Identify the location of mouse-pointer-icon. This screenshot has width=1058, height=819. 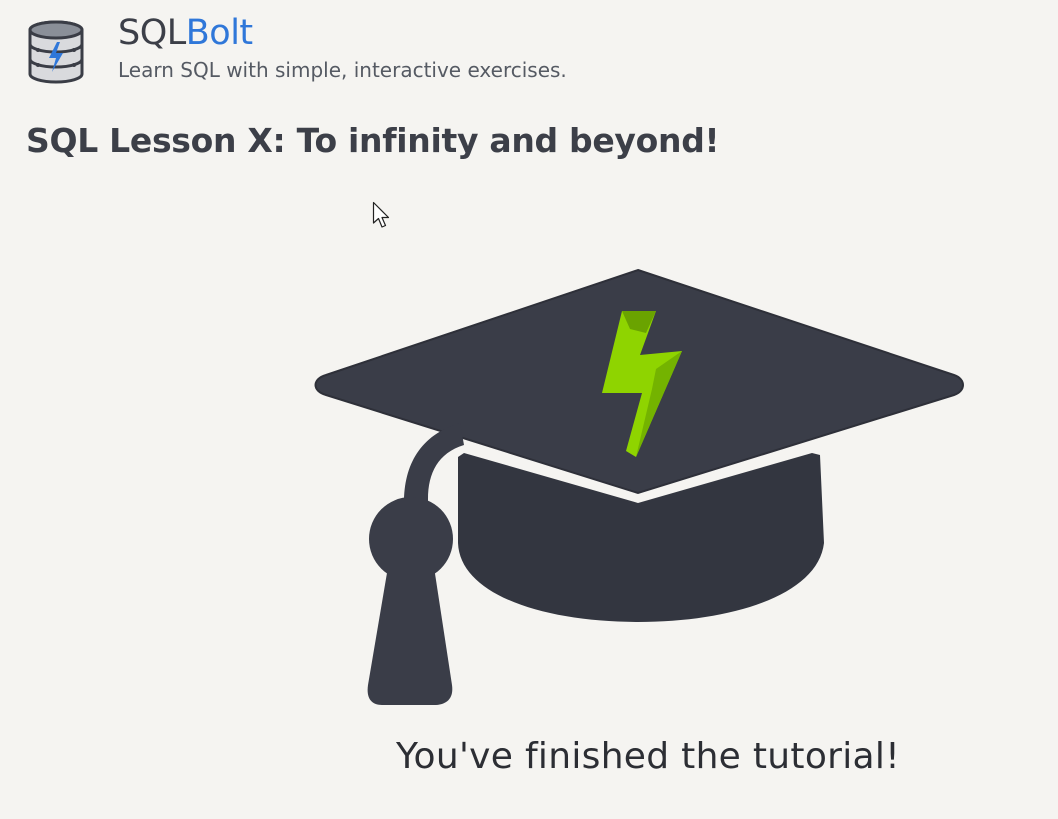
(381, 214).